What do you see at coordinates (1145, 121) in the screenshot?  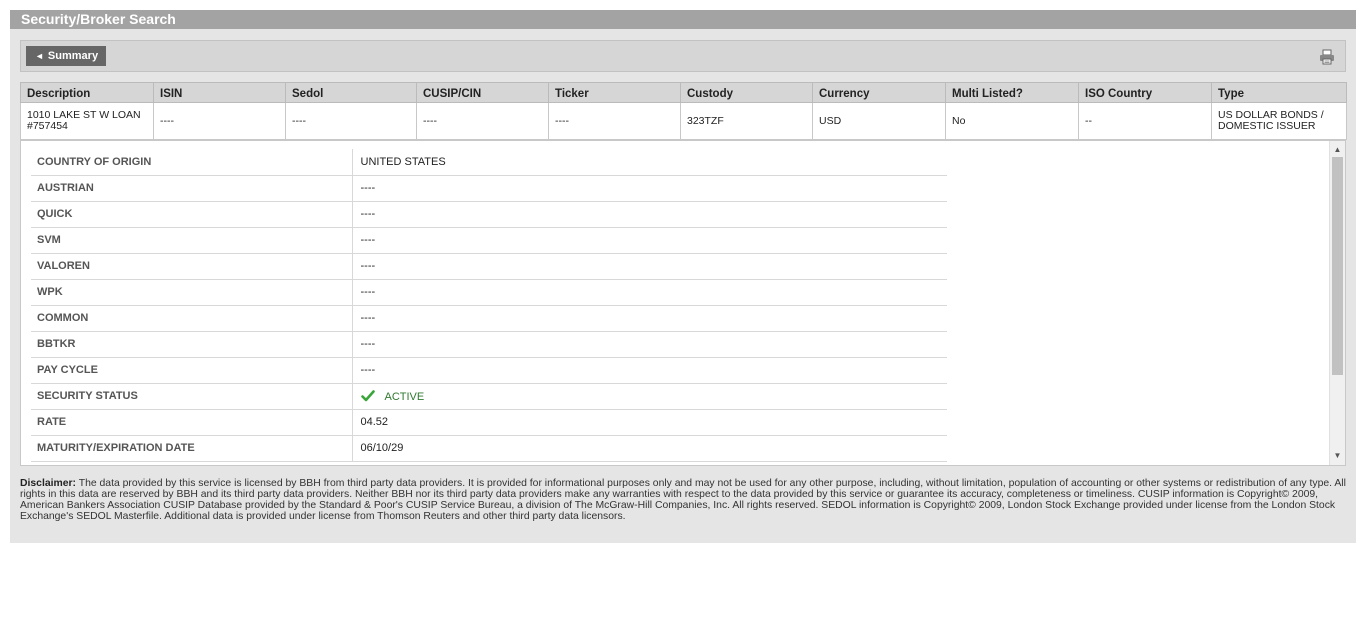 I see `cell-iso-country: --` at bounding box center [1145, 121].